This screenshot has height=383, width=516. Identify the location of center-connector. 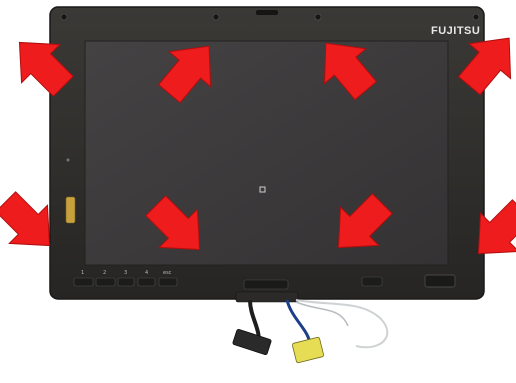
(266, 284).